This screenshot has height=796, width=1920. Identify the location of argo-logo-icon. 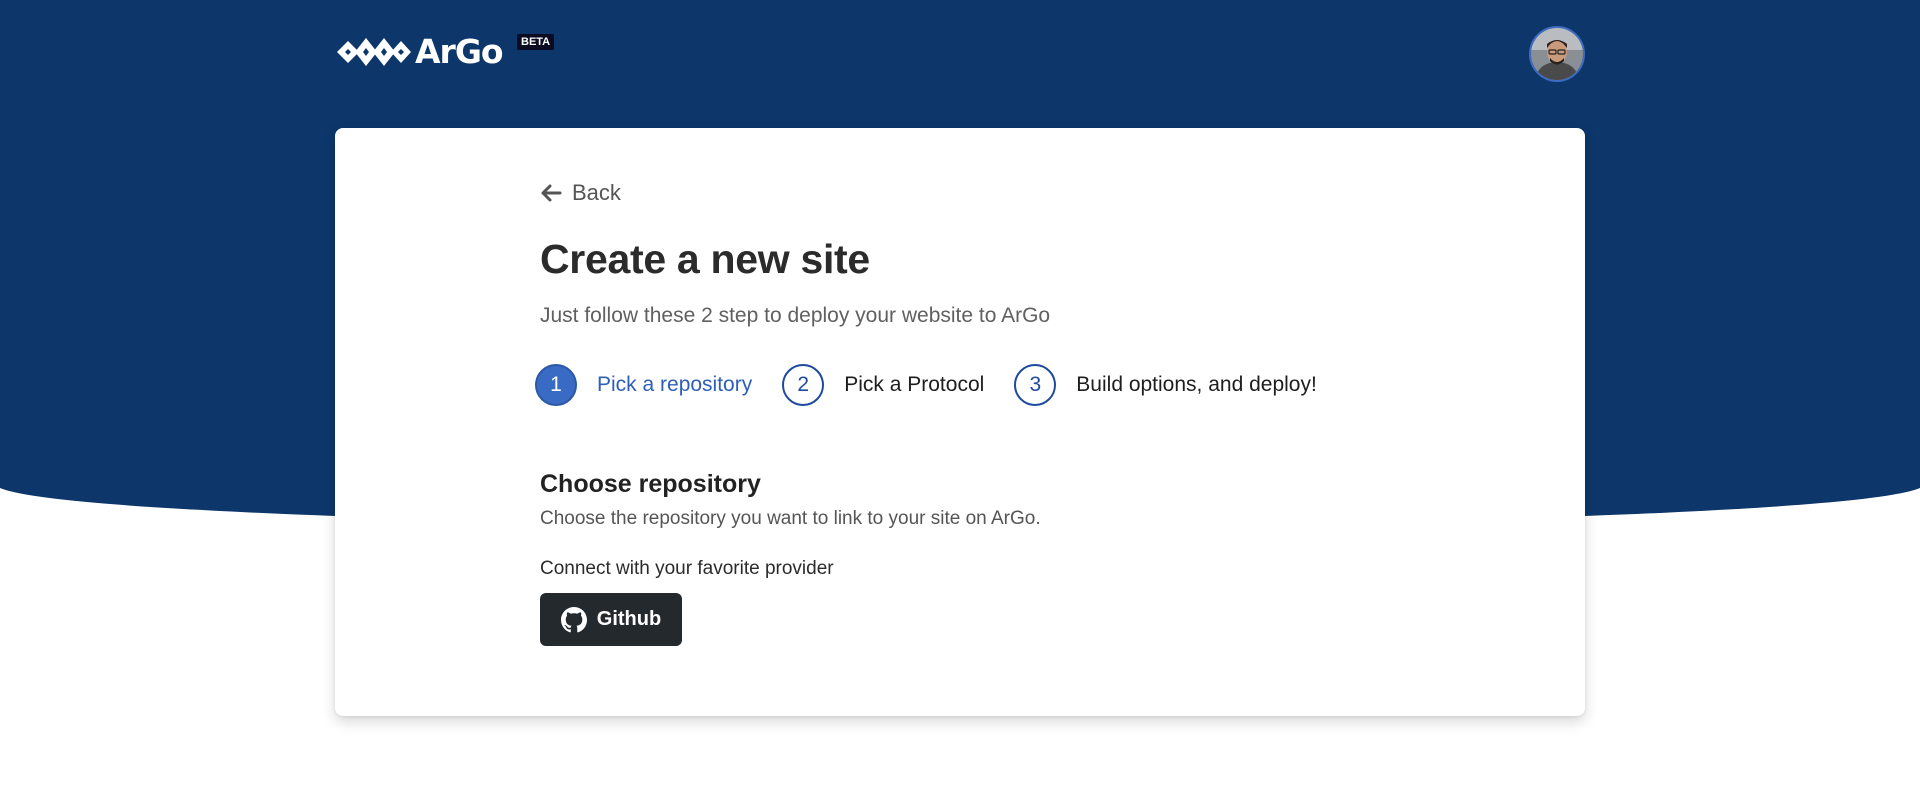
(374, 52).